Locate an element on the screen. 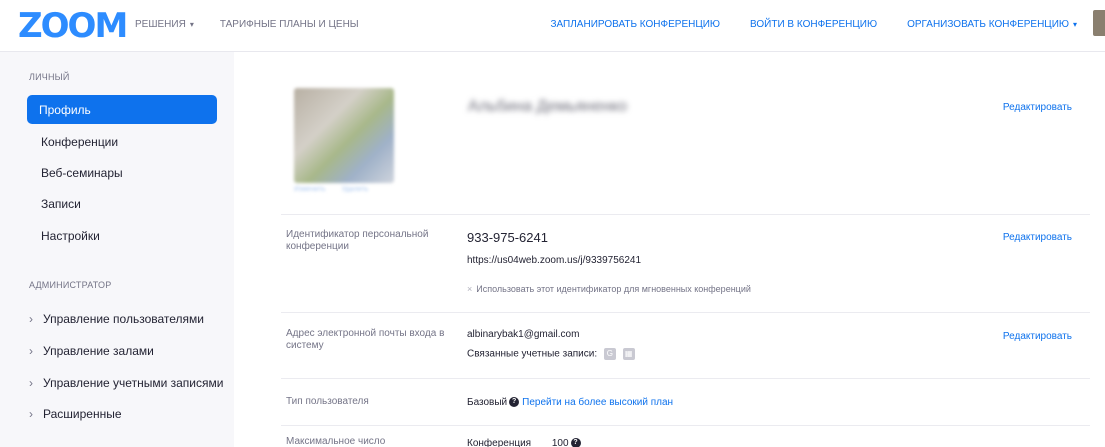  join-meeting-label: ВОЙТИ В КОНФЕРЕНЦИЮ is located at coordinates (814, 24).